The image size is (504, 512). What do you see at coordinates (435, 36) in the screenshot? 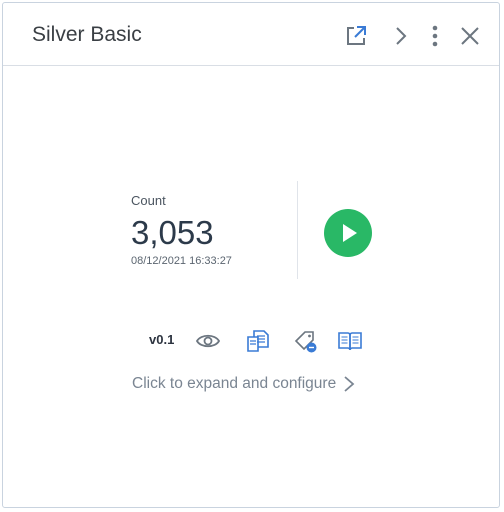
I see `more-vertical-icon` at bounding box center [435, 36].